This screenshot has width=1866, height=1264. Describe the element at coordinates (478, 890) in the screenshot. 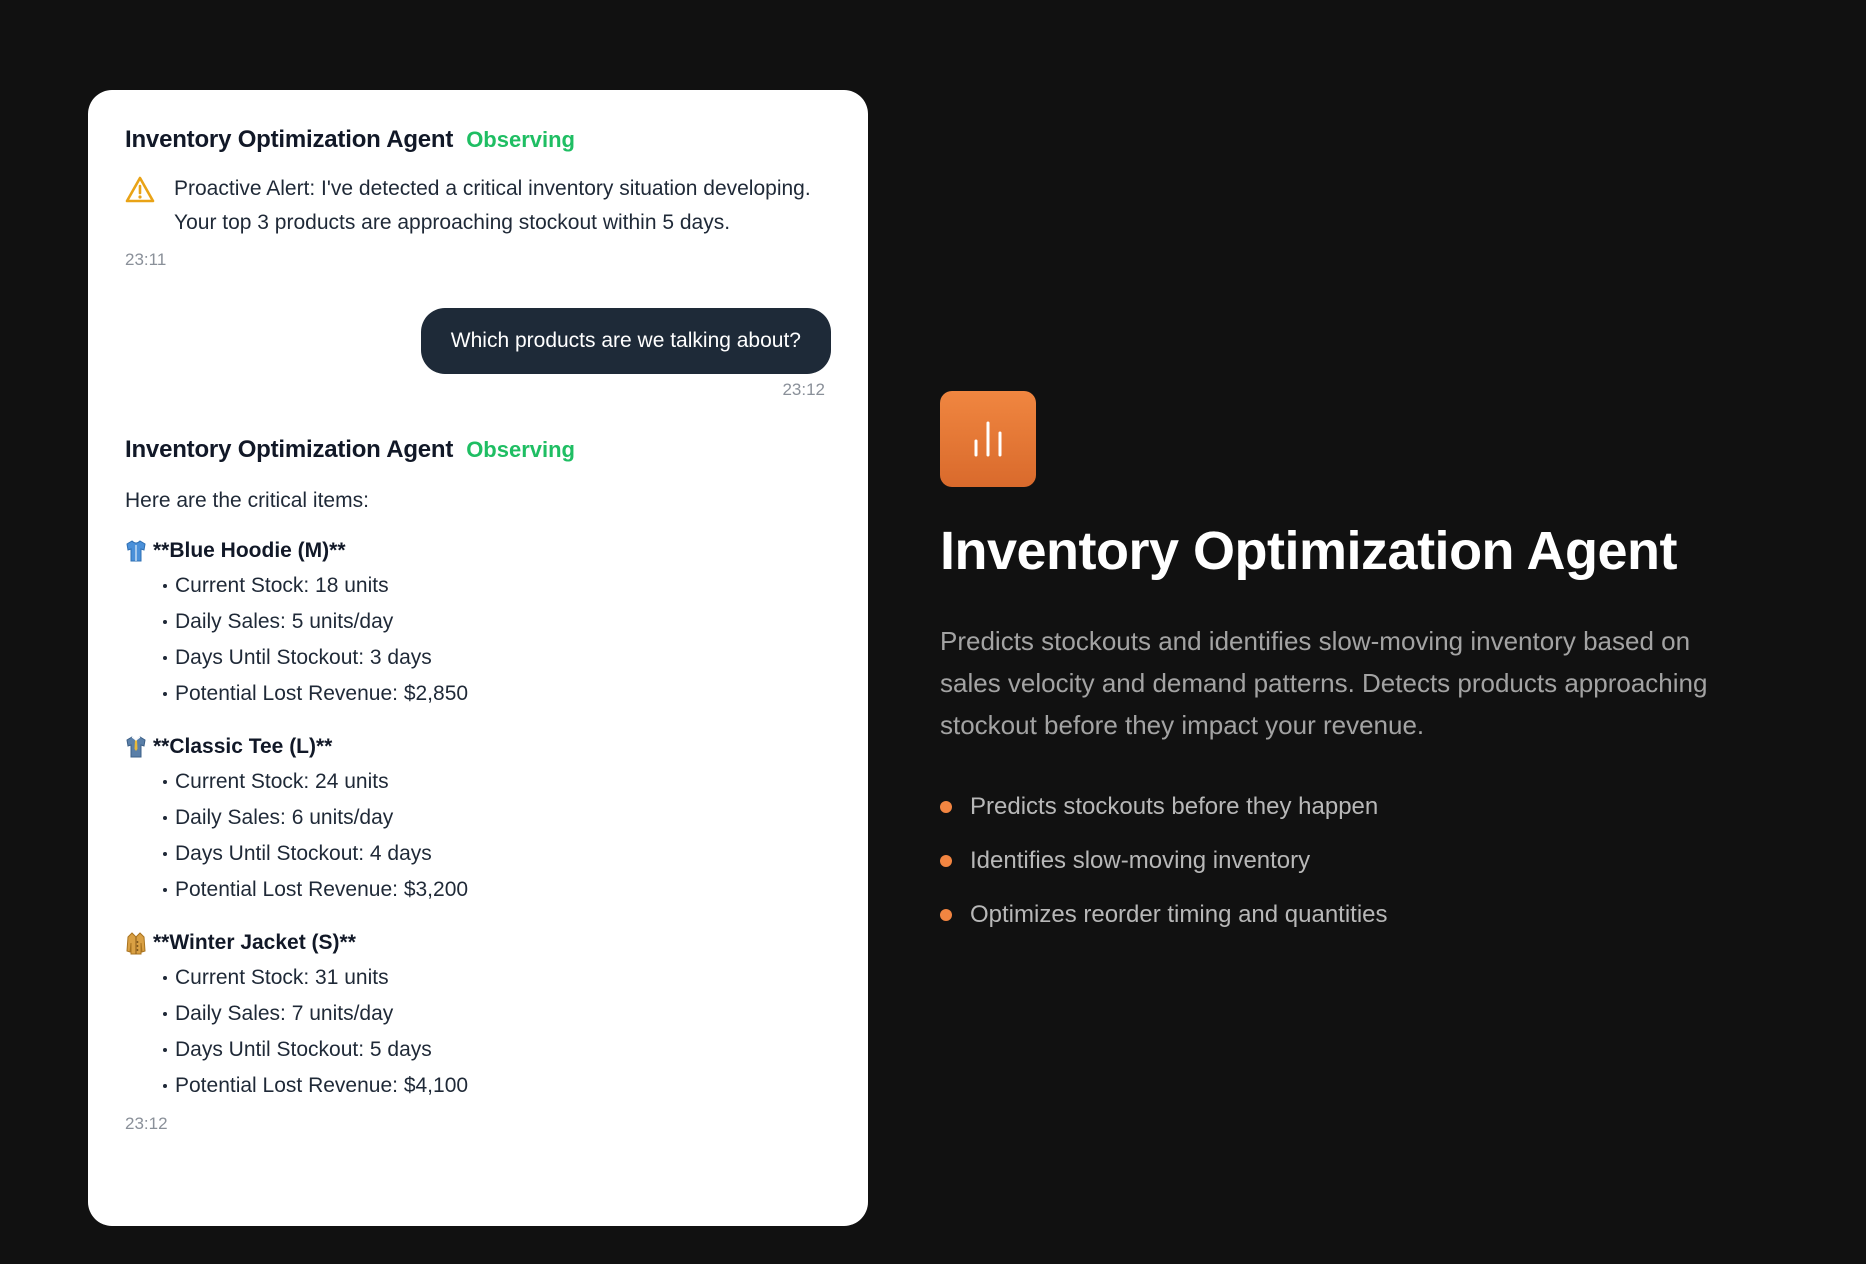

I see `product-detail: Potential Lost Revenue: $3,200` at that location.